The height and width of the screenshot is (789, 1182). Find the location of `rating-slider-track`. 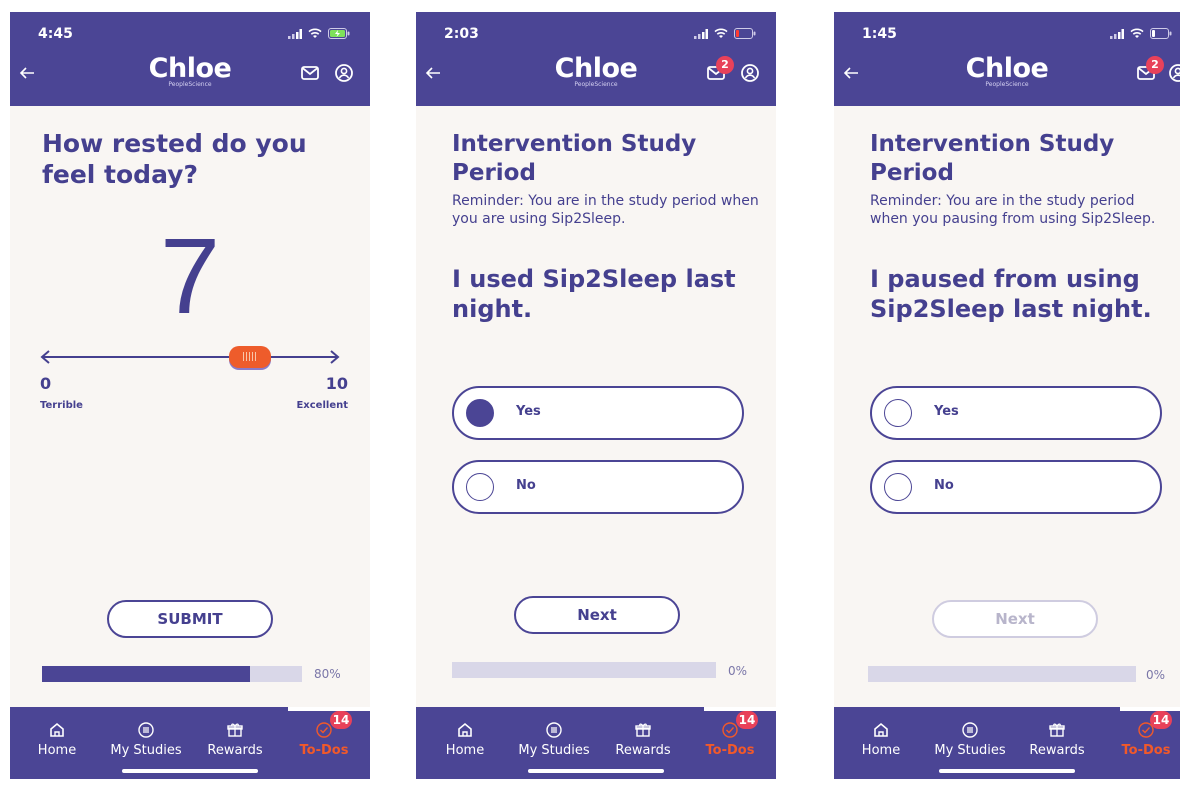

rating-slider-track is located at coordinates (190, 357).